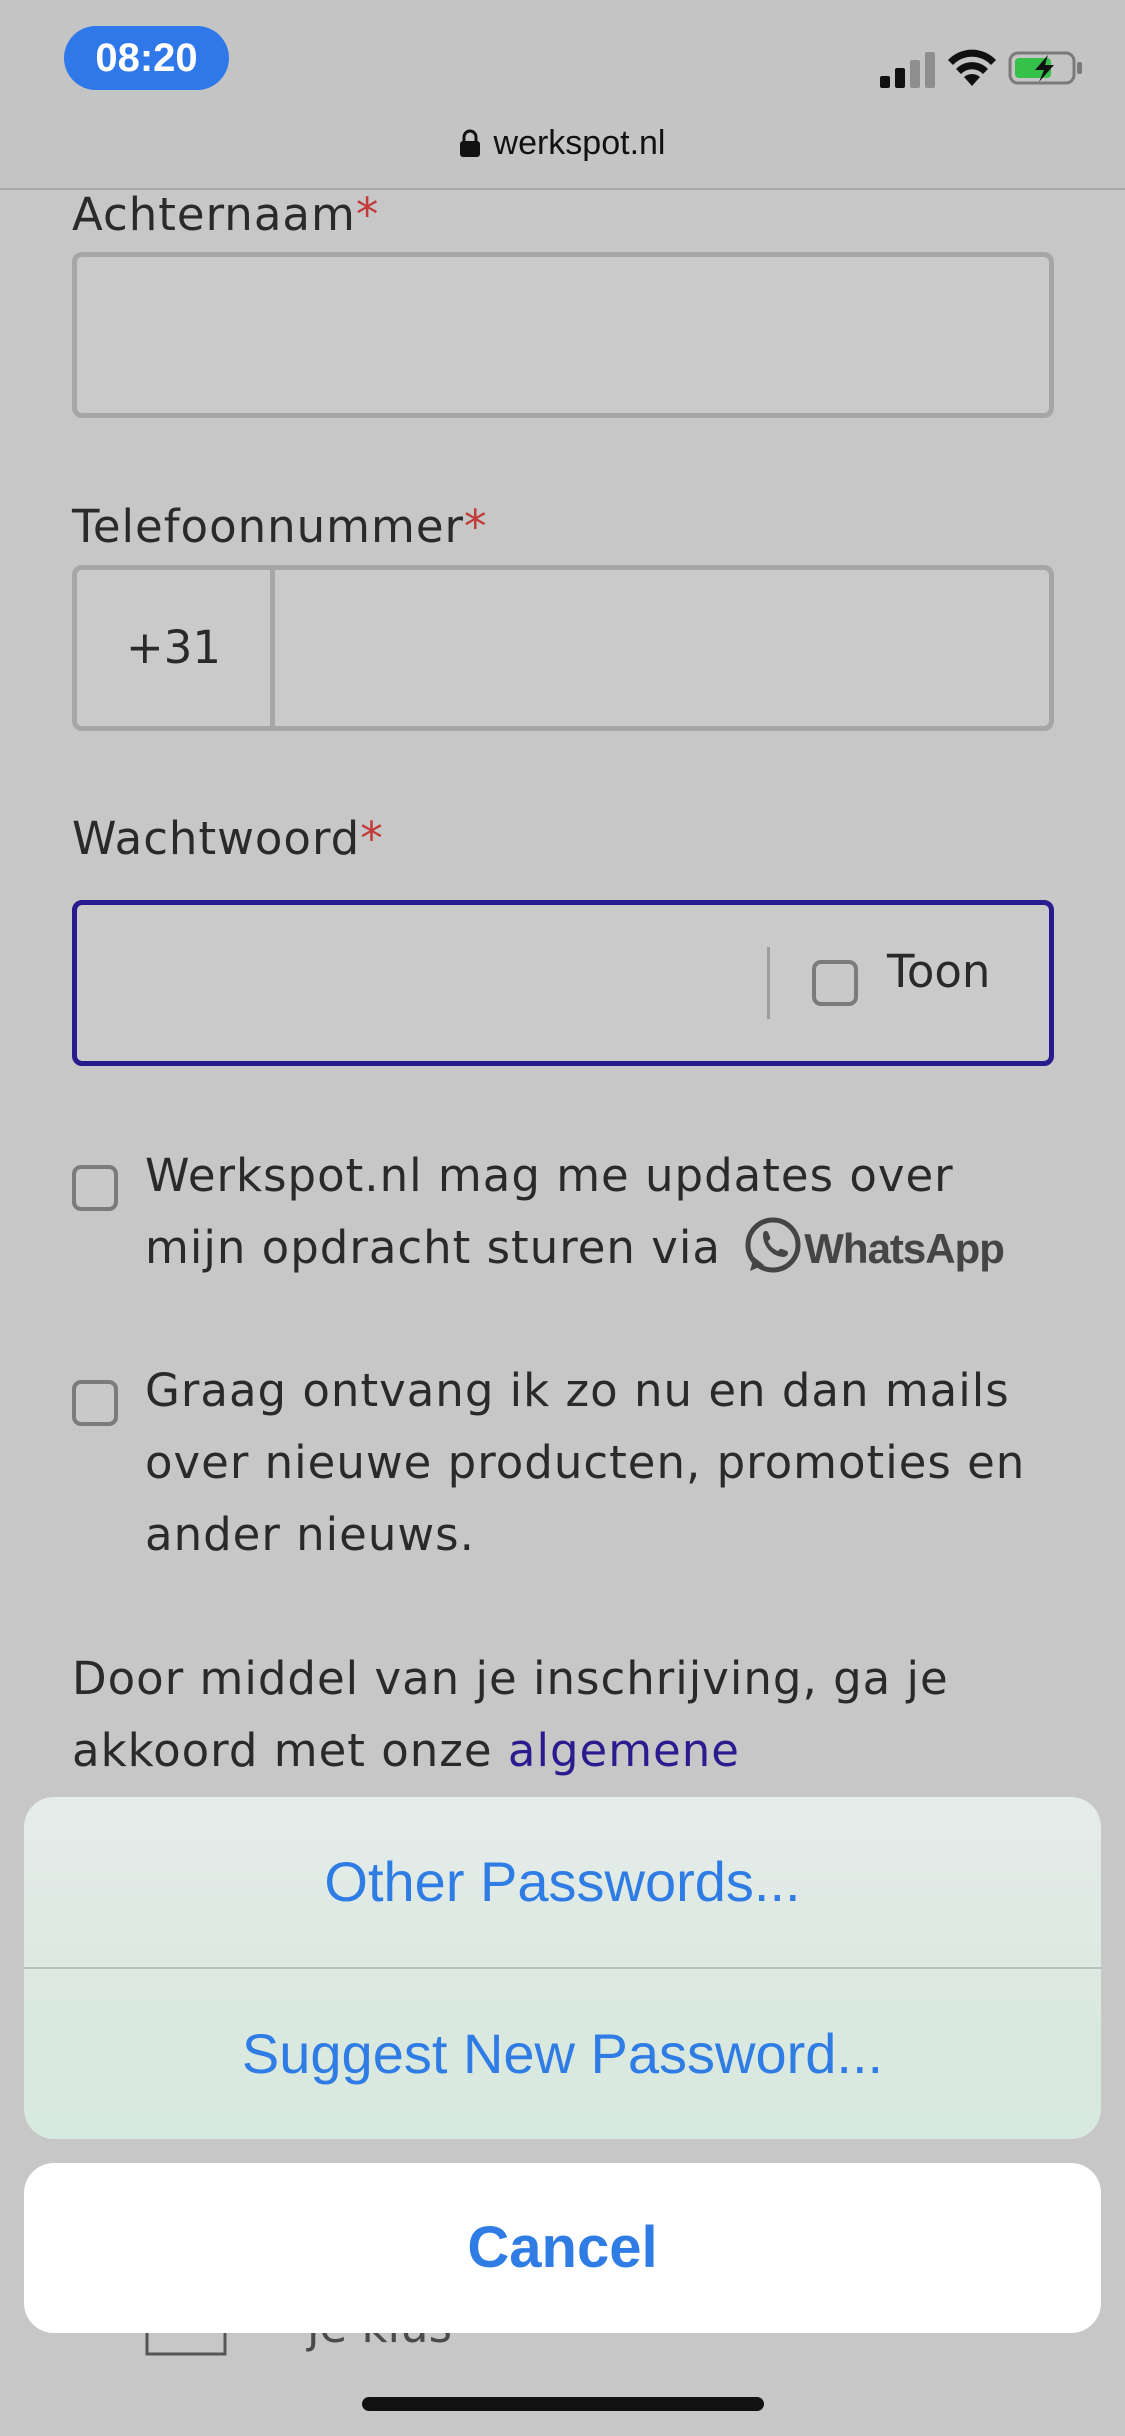  Describe the element at coordinates (562, 95) in the screenshot. I see `browser-status-bar: 08:20 werkspot.nl` at that location.